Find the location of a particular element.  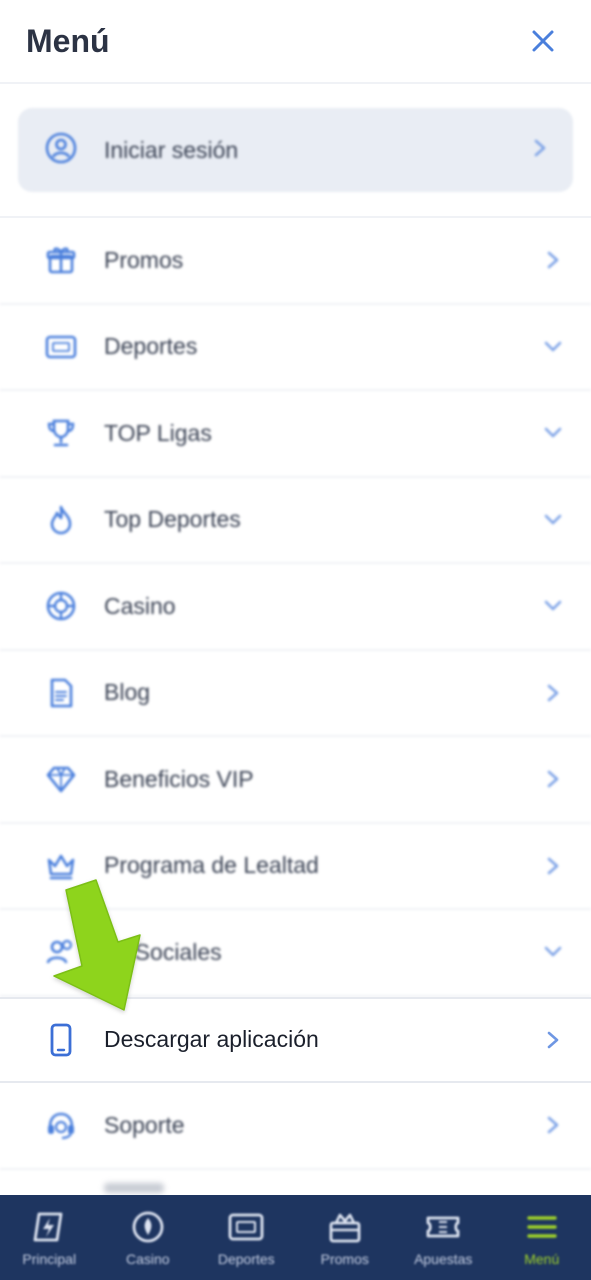

menu-item-top-ligas: TOP Ligas is located at coordinates (295, 434).